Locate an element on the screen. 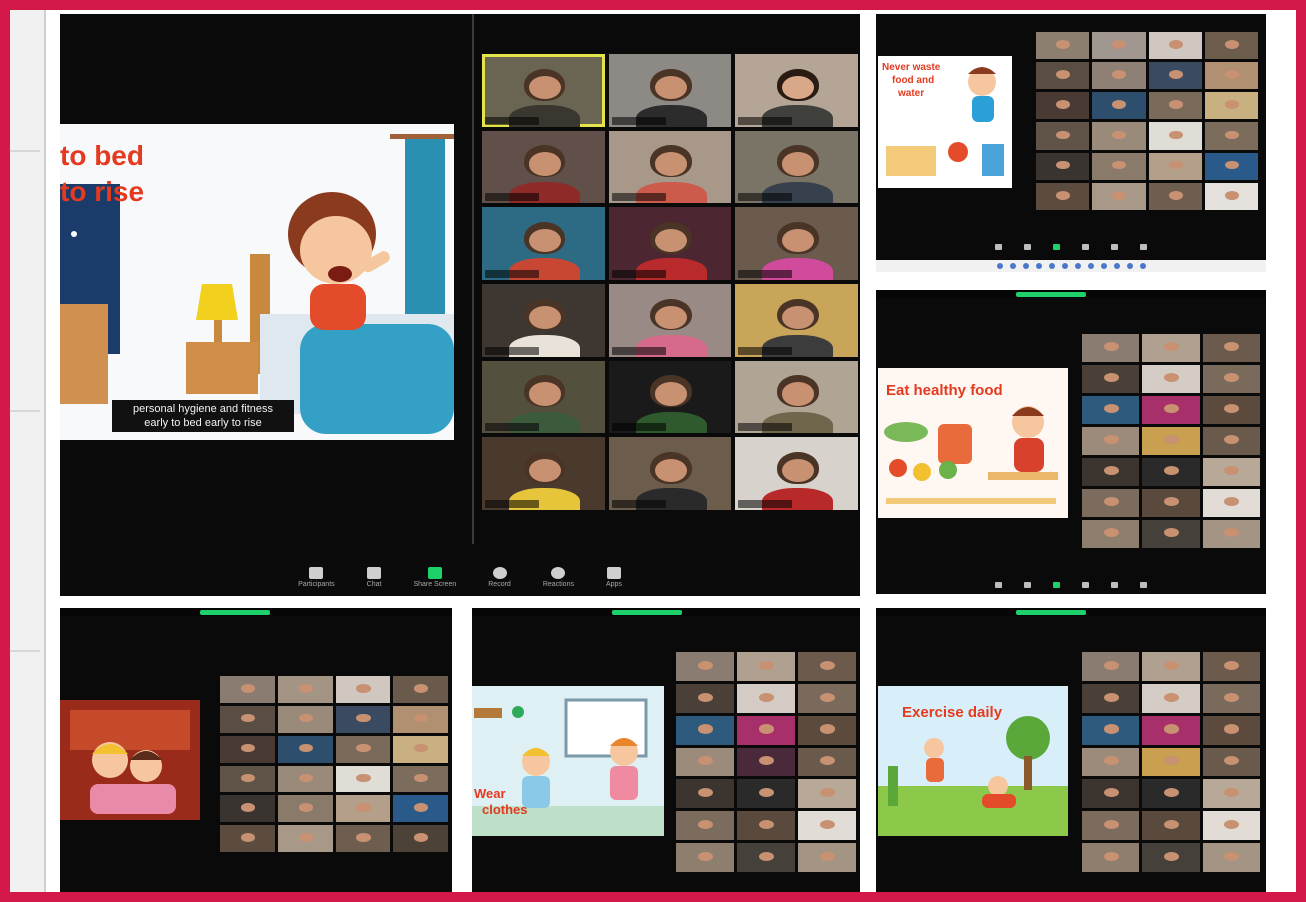 Image resolution: width=1306 pixels, height=902 pixels. record-icon is located at coordinates (1085, 585).